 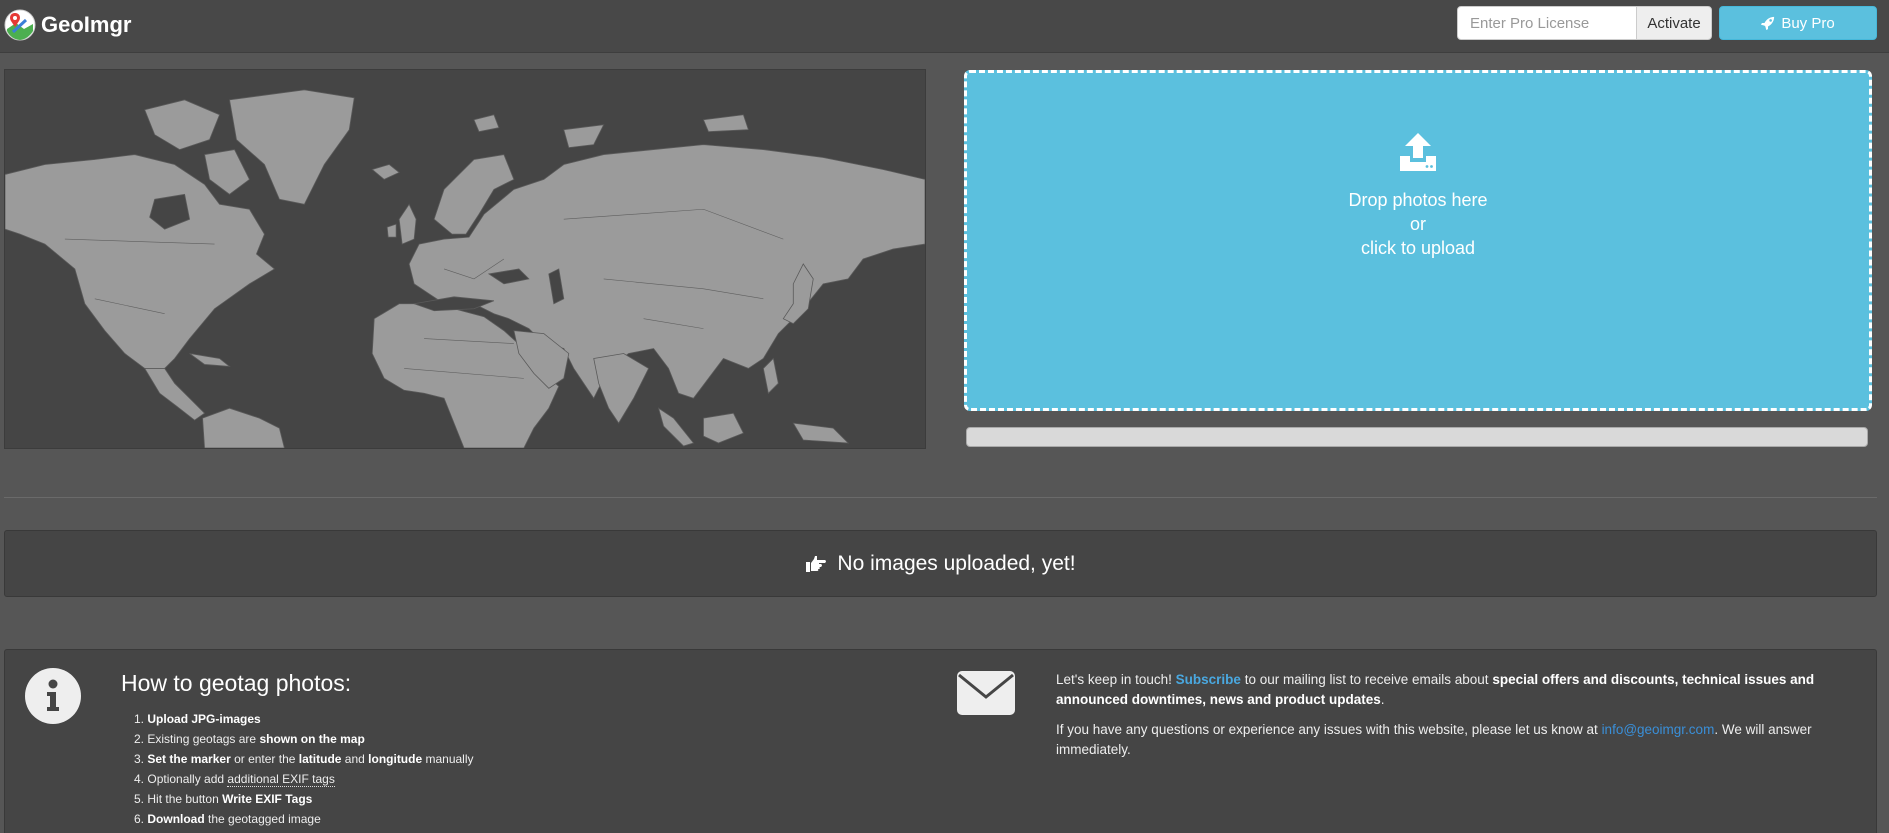 What do you see at coordinates (210, 360) in the screenshot?
I see `land-cuba` at bounding box center [210, 360].